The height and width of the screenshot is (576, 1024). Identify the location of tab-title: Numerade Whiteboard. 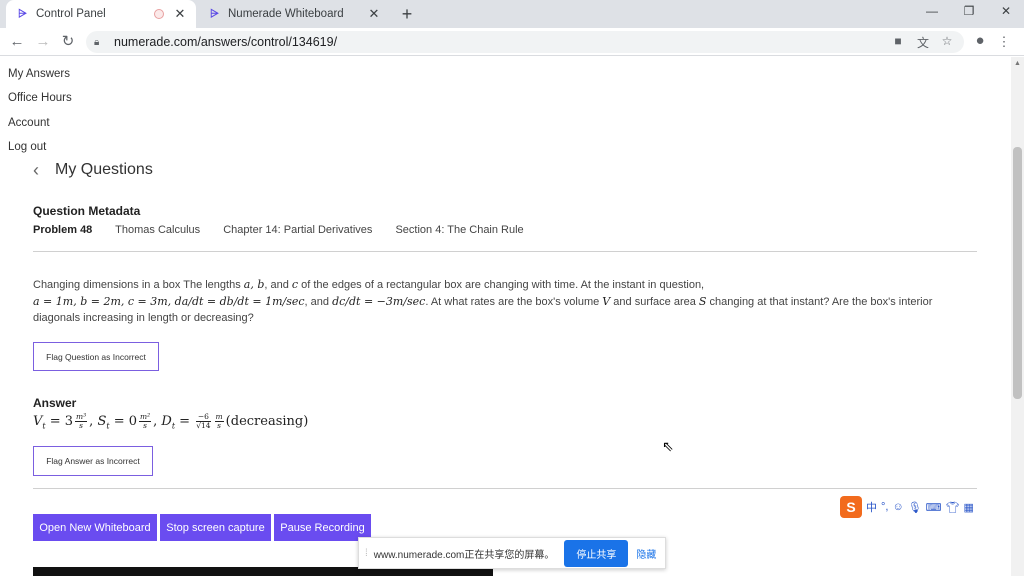
(286, 14).